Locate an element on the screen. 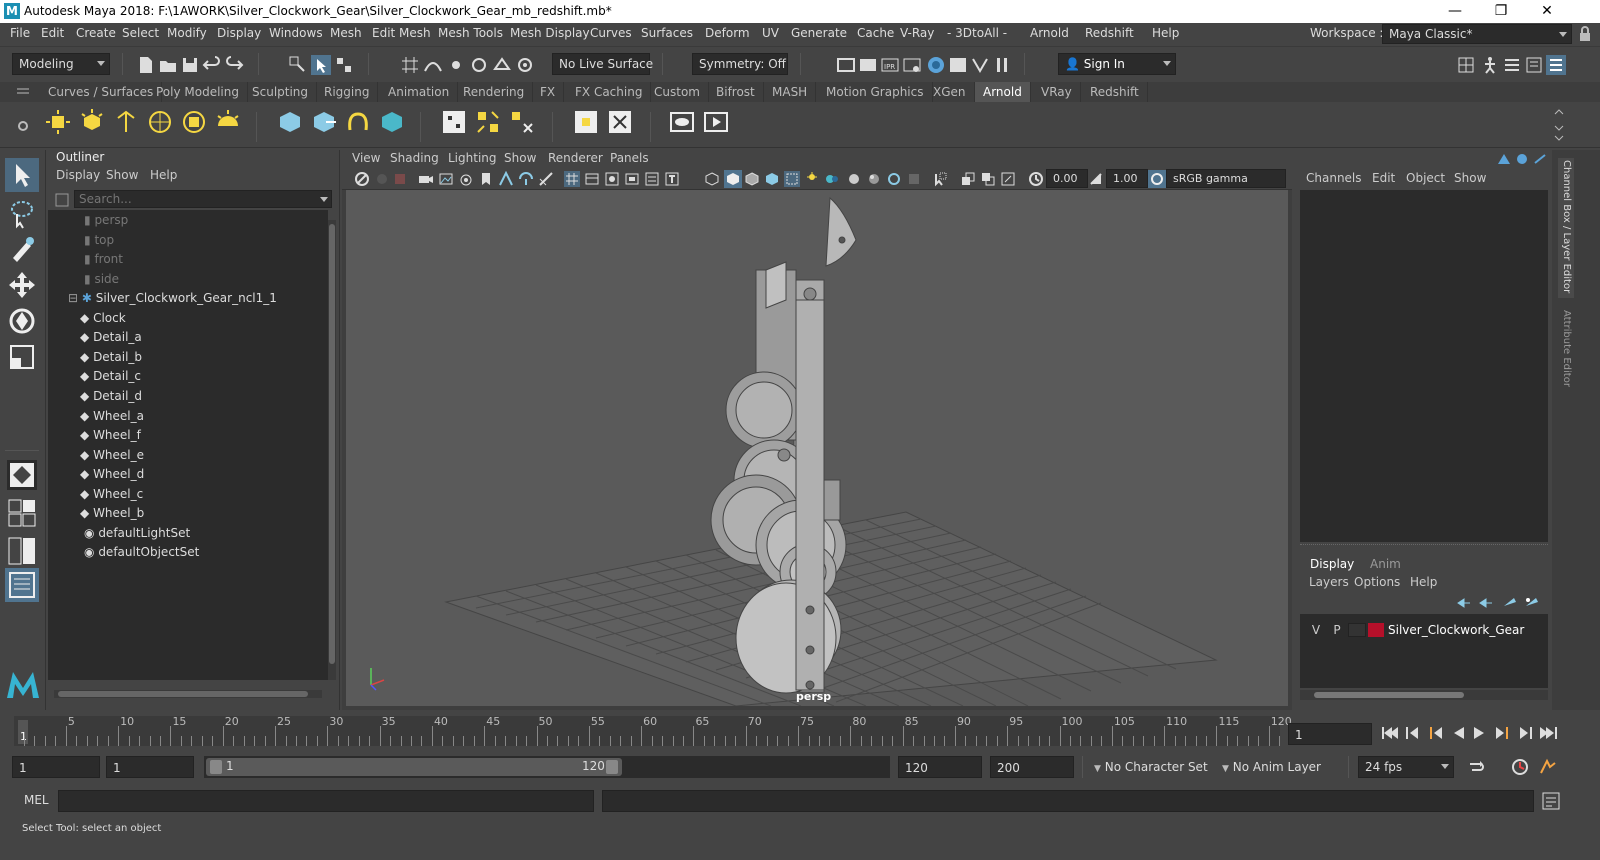 Image resolution: width=1600 pixels, height=860 pixels. menu-mesh-tools: Mesh Tools is located at coordinates (470, 33).